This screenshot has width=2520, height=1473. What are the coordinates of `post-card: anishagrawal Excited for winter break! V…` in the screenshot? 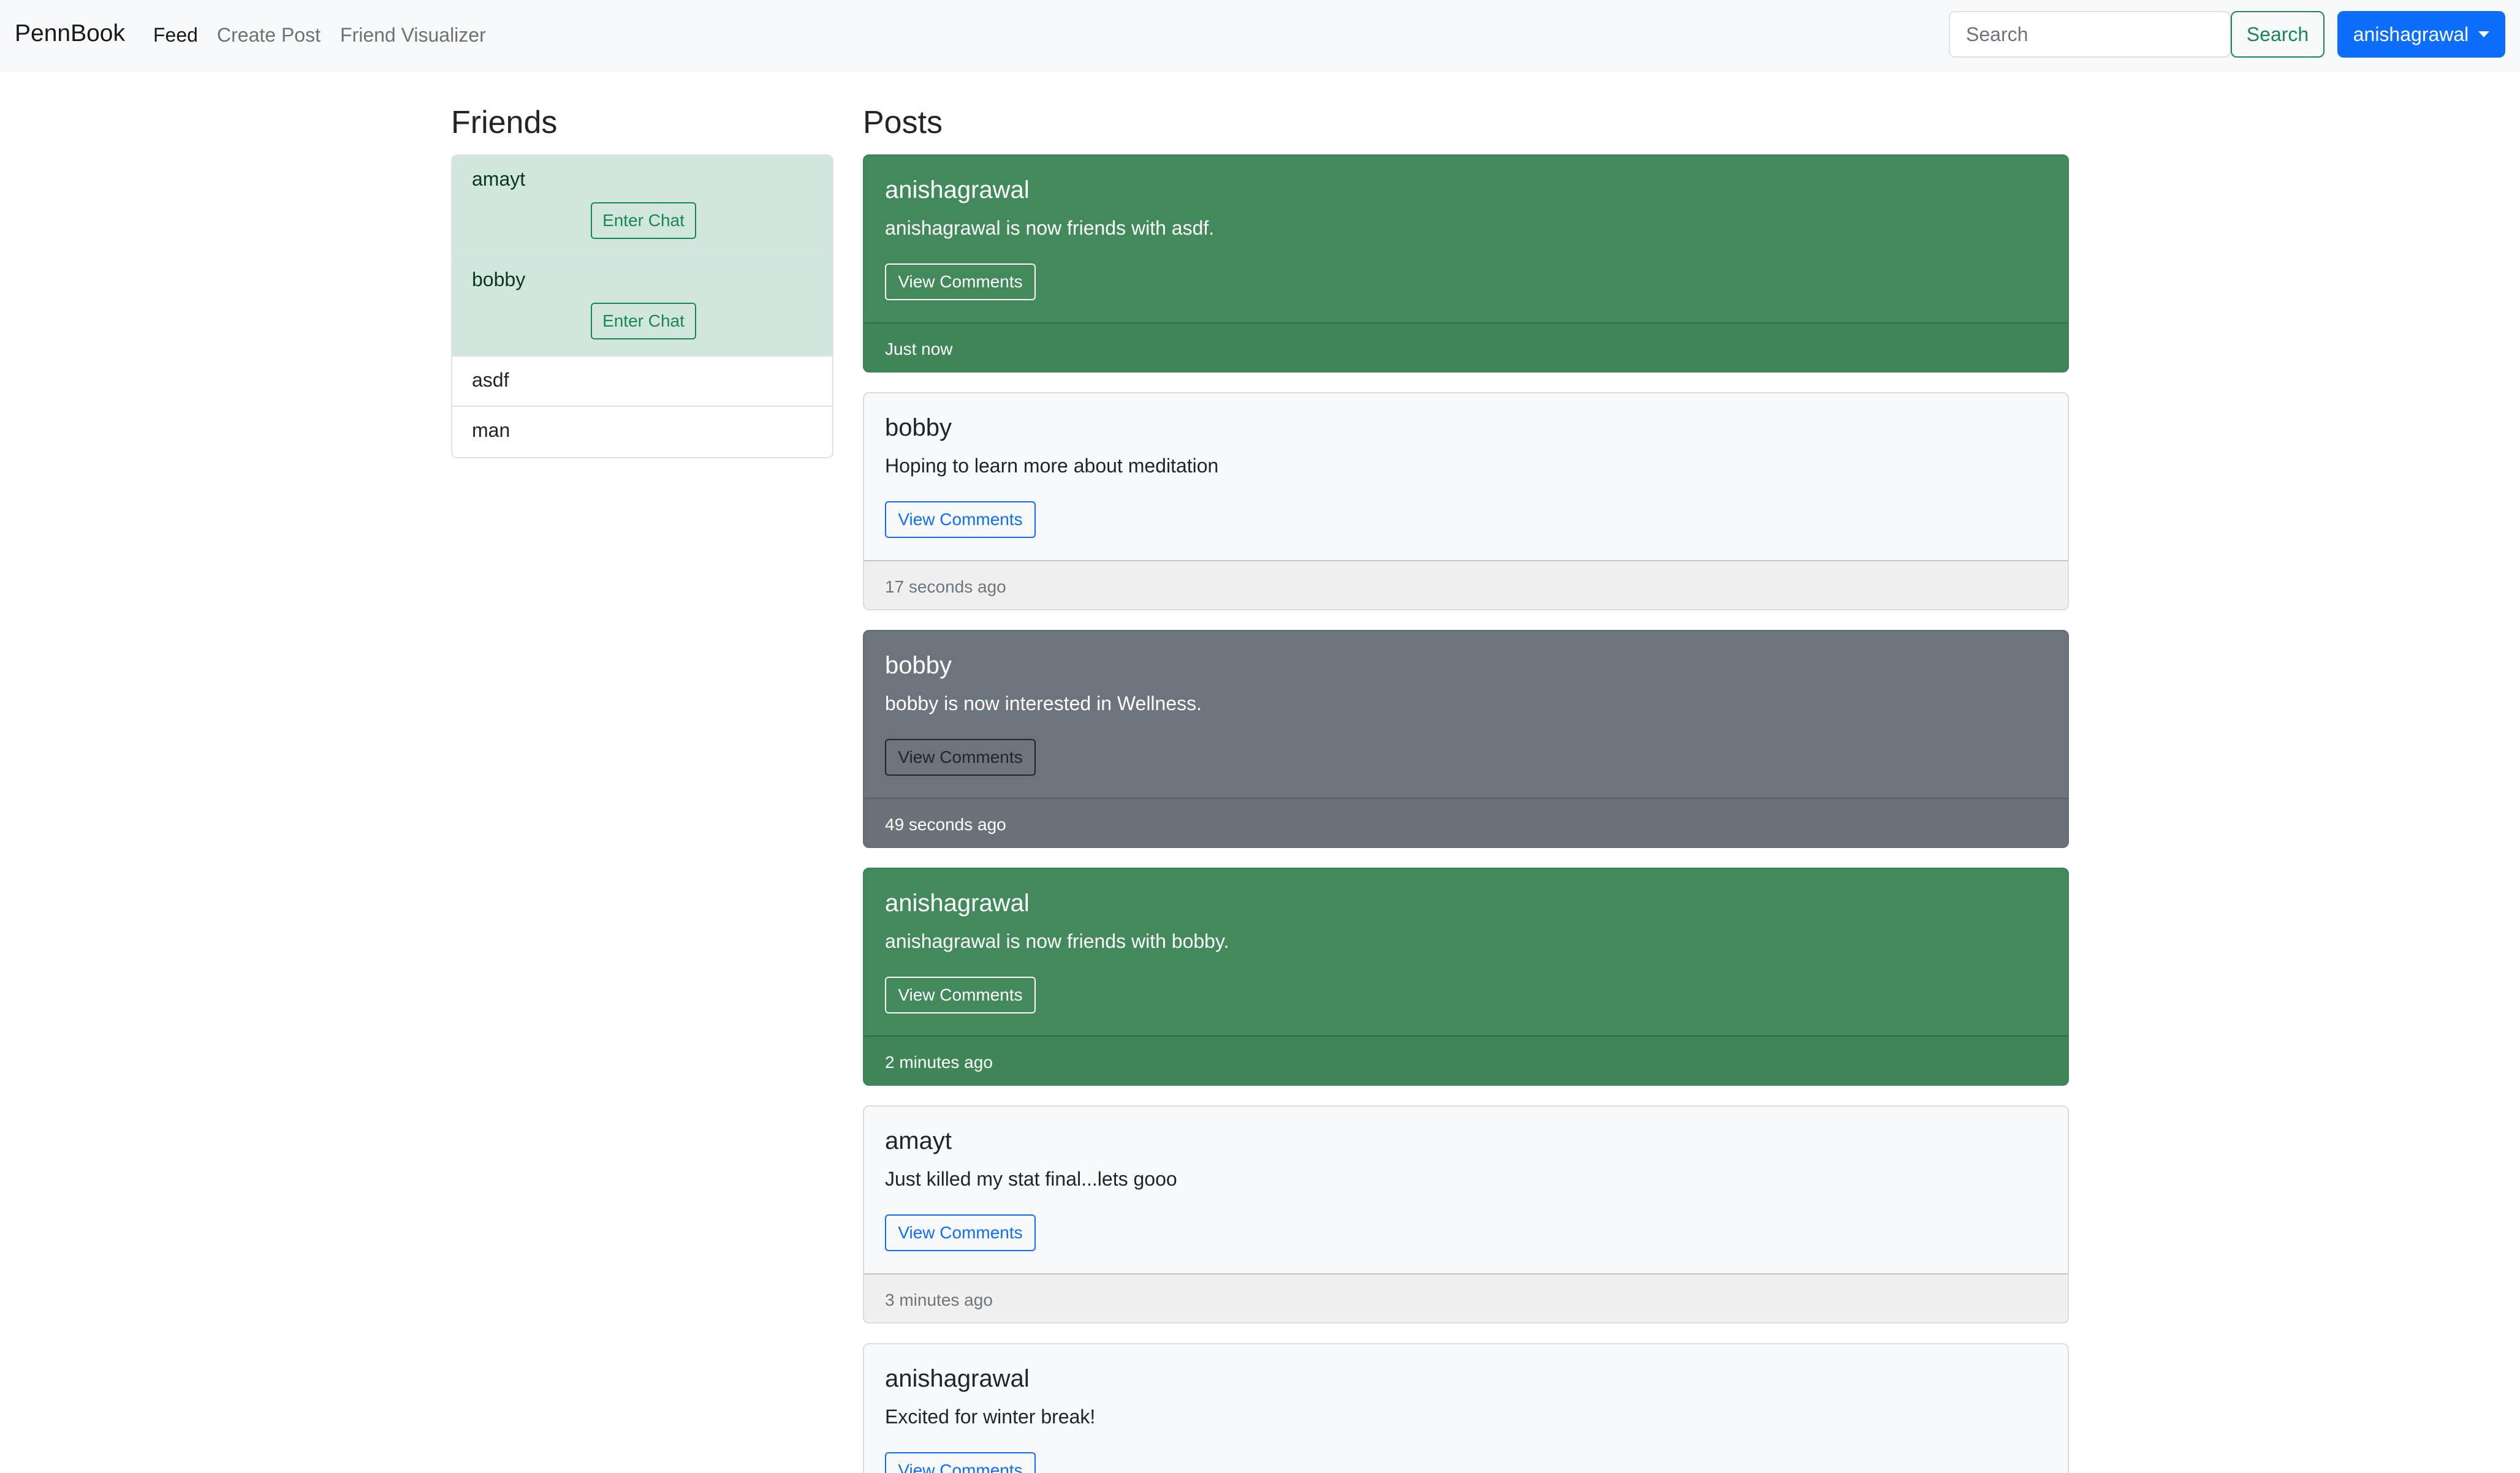 It's located at (1466, 1408).